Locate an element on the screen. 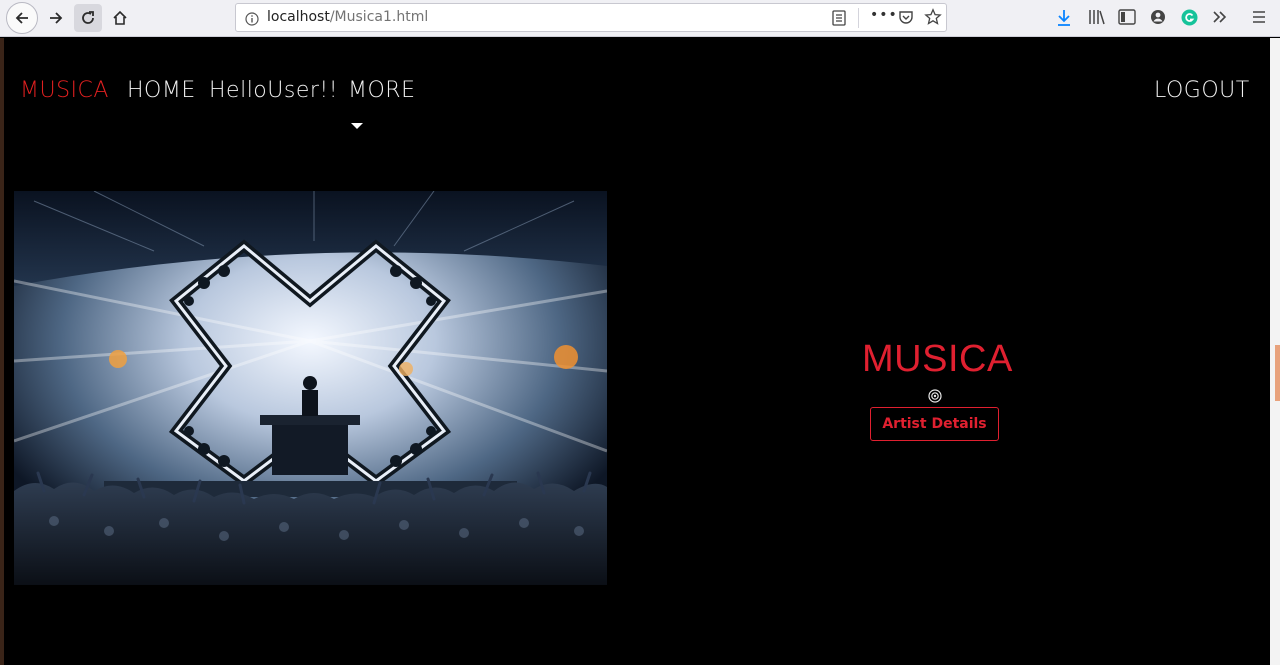 The image size is (1280, 665). nav-logout-link: LOGOUT is located at coordinates (1202, 90).